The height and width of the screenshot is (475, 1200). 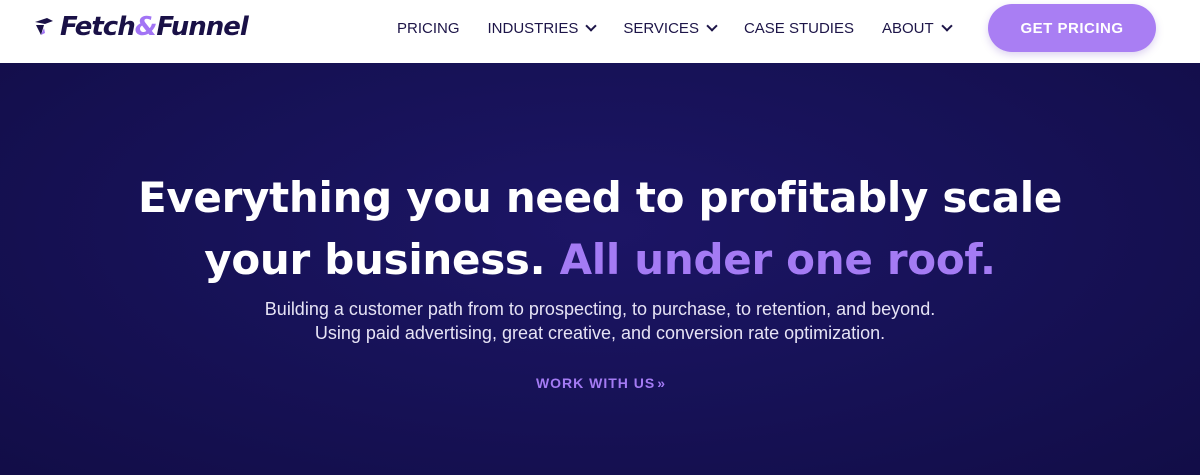 I want to click on nav-item-services: SERVICES, so click(x=670, y=28).